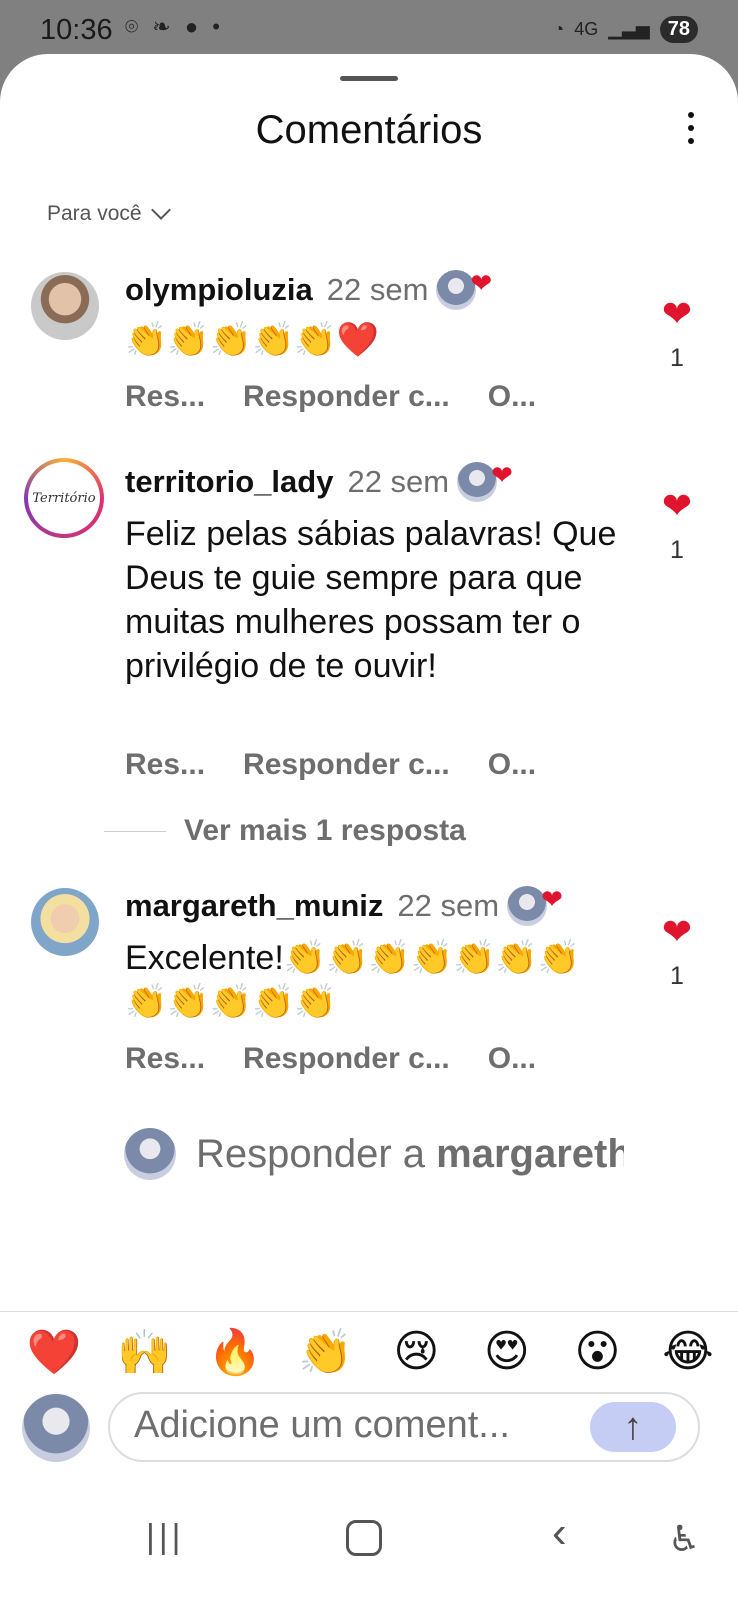 This screenshot has width=738, height=1600. I want to click on status-icons-right: ◔ 4G ▁▃▅ 78, so click(625, 29).